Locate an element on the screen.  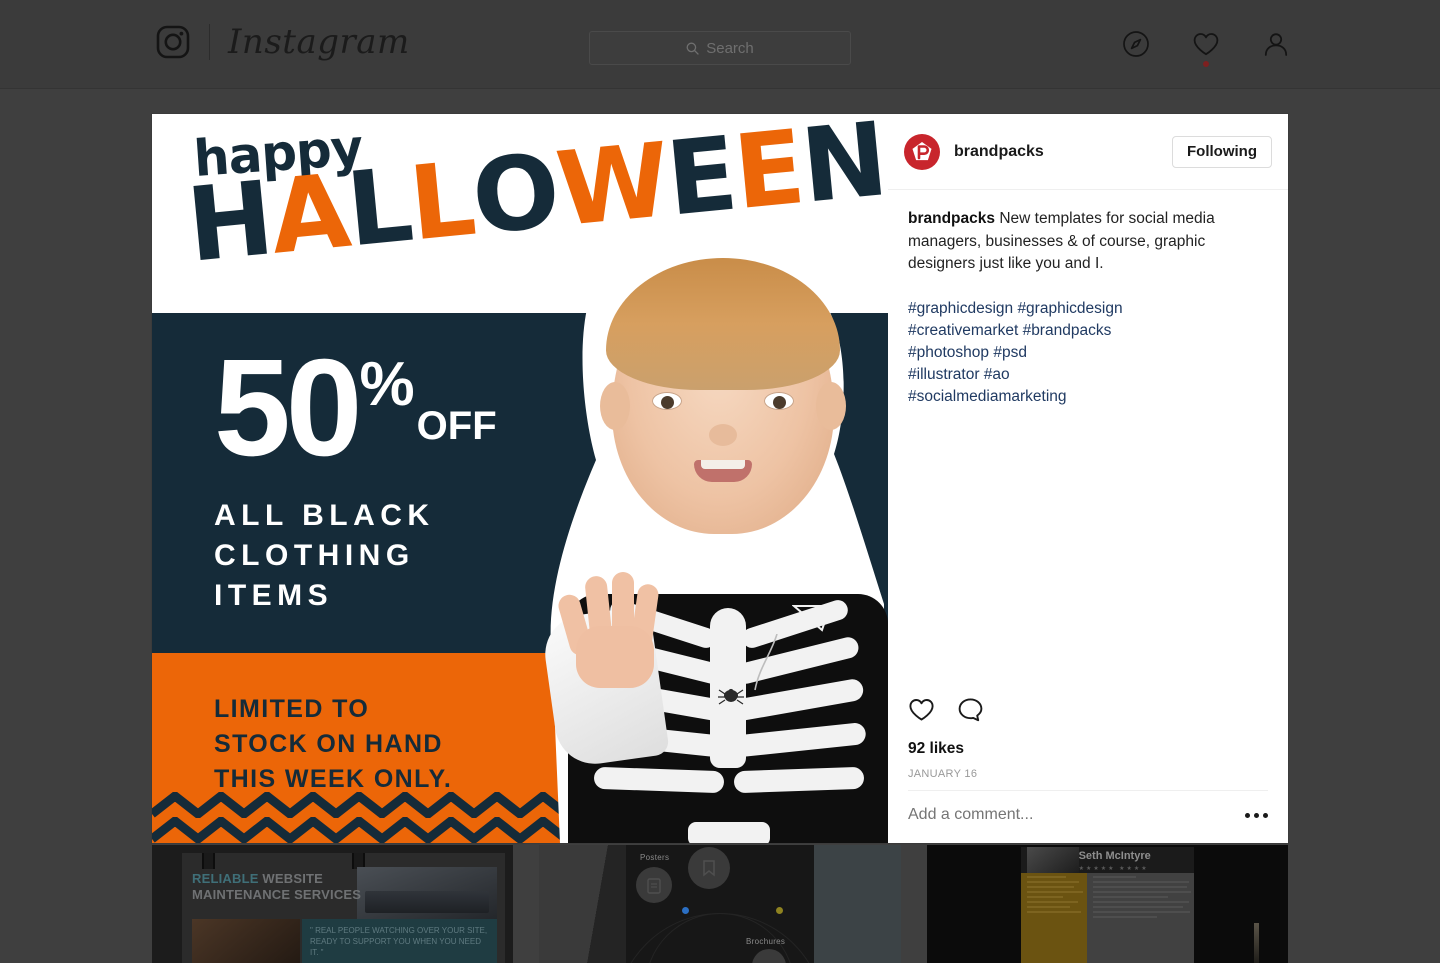
background-tile-poster-board: Posters Brochures is located at coordinates (720, 904).